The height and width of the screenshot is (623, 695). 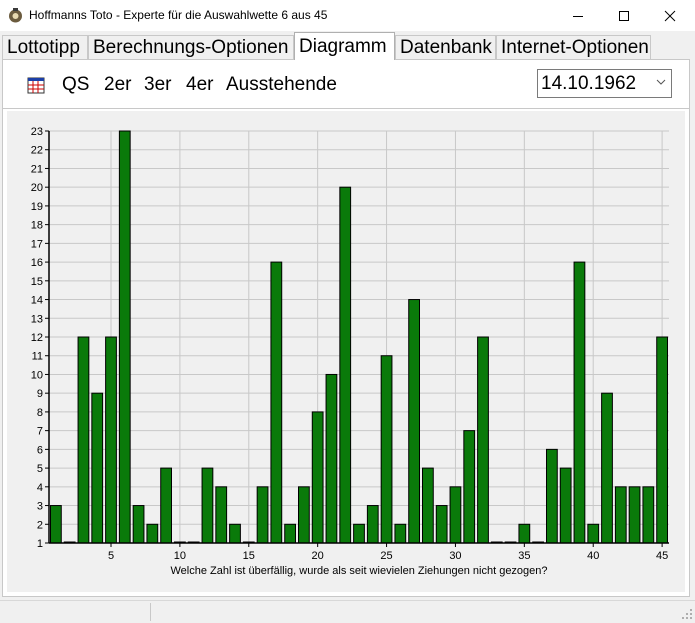 I want to click on x-tick-label: 10, so click(x=180, y=556).